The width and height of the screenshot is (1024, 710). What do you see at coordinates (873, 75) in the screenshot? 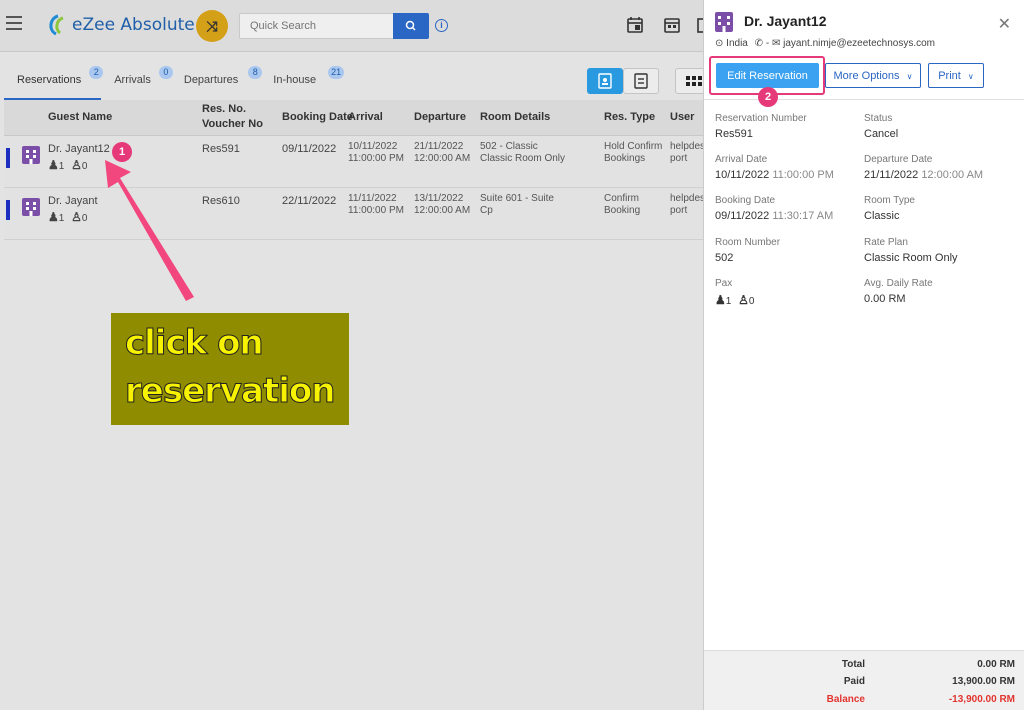
I see `more-options-button: More Options ∨` at bounding box center [873, 75].